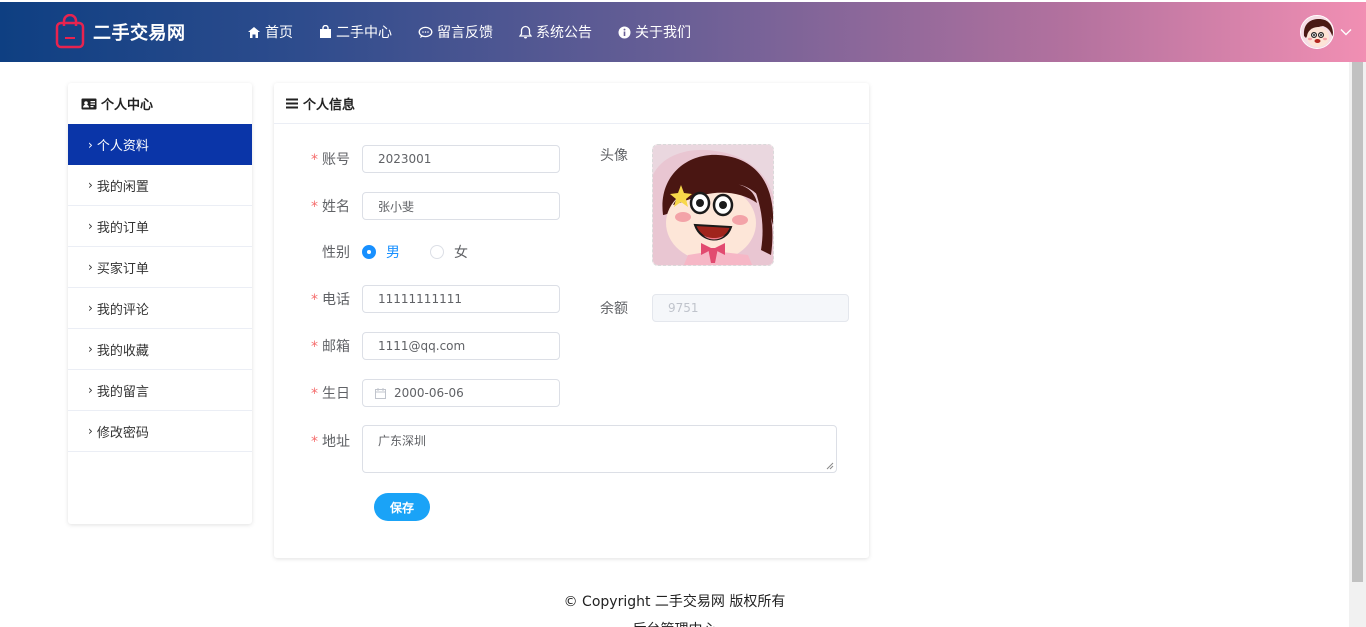  What do you see at coordinates (380, 393) in the screenshot?
I see `calendar-icon` at bounding box center [380, 393].